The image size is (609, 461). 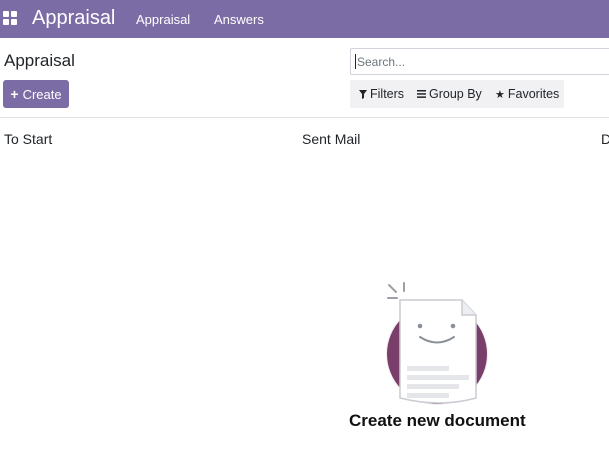 What do you see at coordinates (477, 61) in the screenshot?
I see `search-input` at bounding box center [477, 61].